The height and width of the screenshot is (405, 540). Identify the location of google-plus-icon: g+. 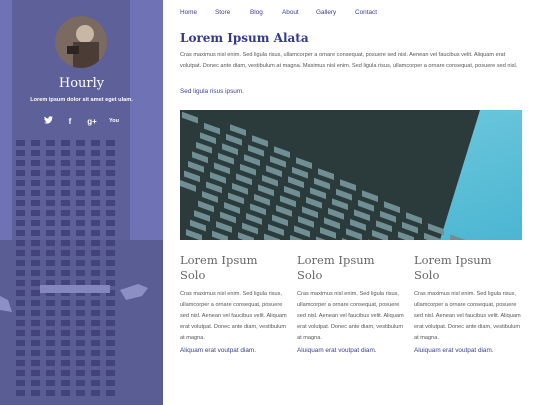
(92, 121).